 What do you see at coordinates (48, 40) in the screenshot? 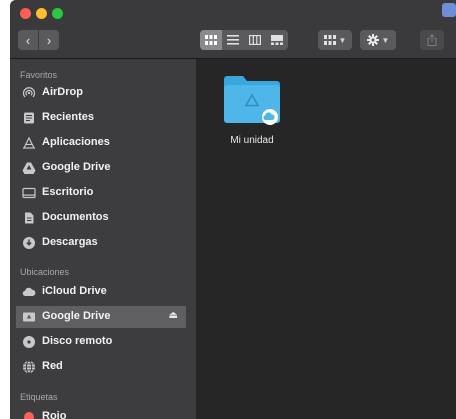
I see `forward-button: ›` at bounding box center [48, 40].